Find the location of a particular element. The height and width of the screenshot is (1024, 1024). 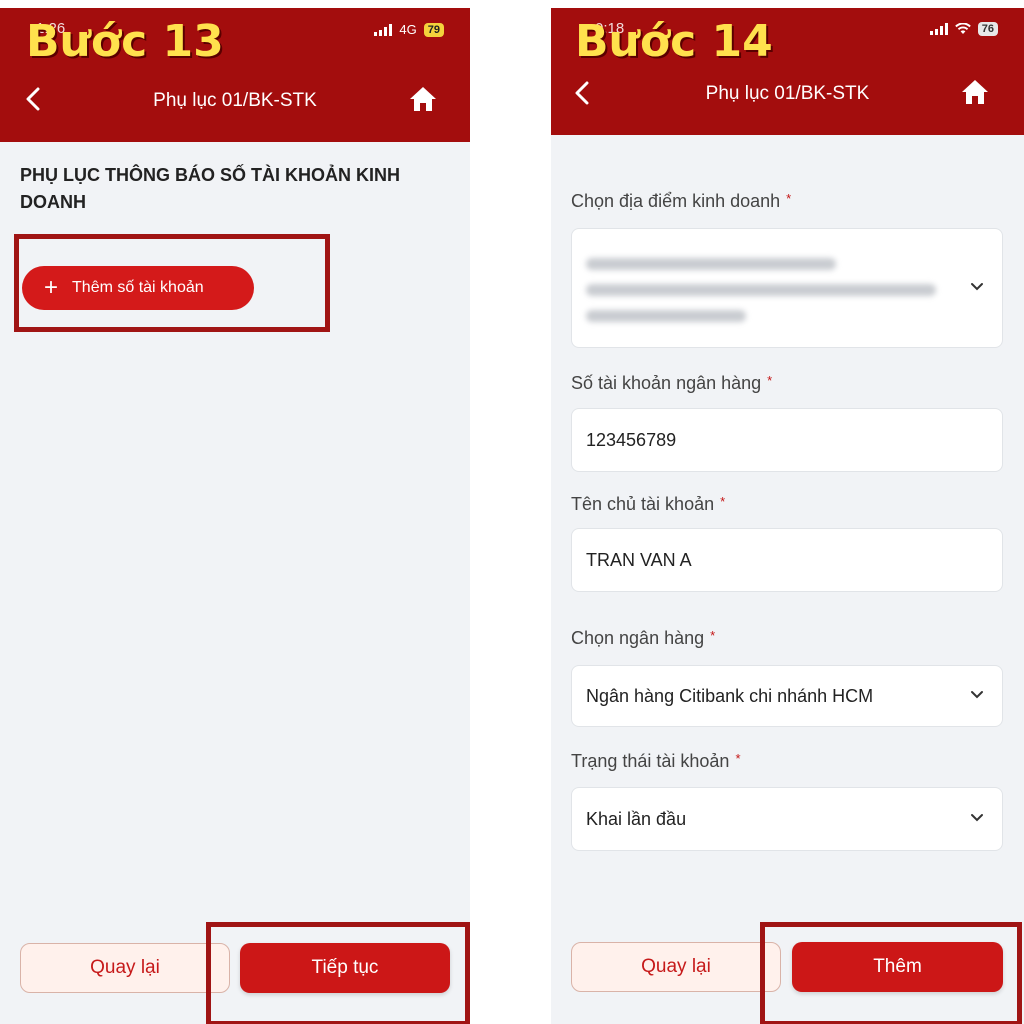

highlight-continue is located at coordinates (338, 973).